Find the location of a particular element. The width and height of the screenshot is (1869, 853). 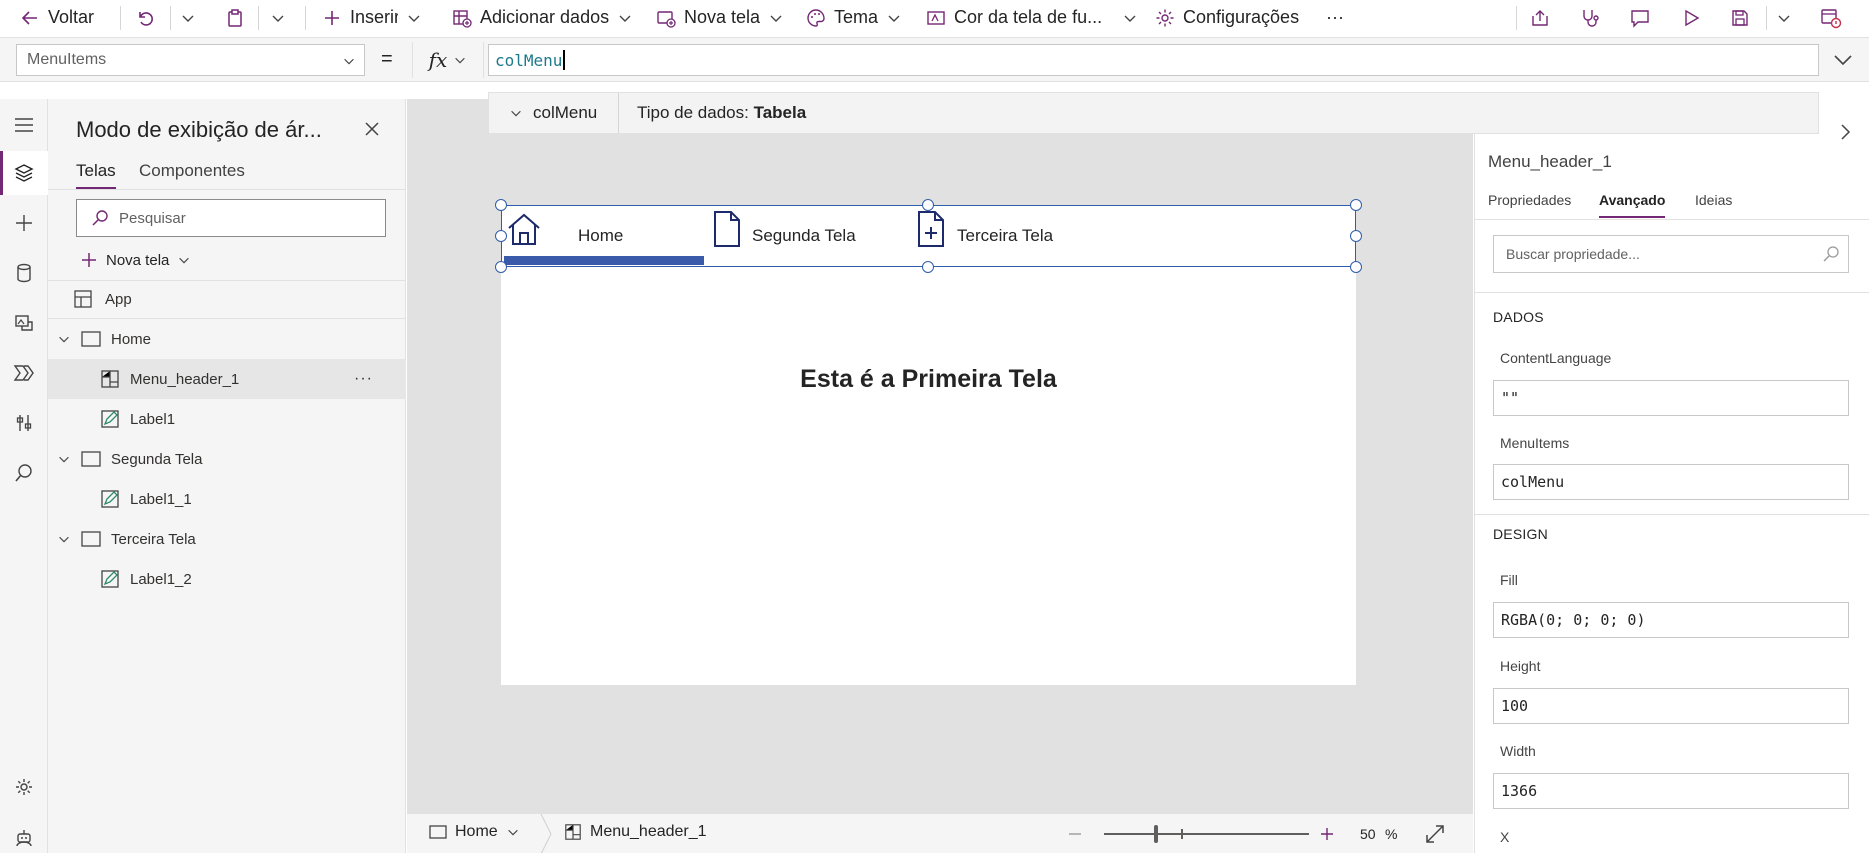

new-screen-tree-button: Nova tela is located at coordinates (135, 260).